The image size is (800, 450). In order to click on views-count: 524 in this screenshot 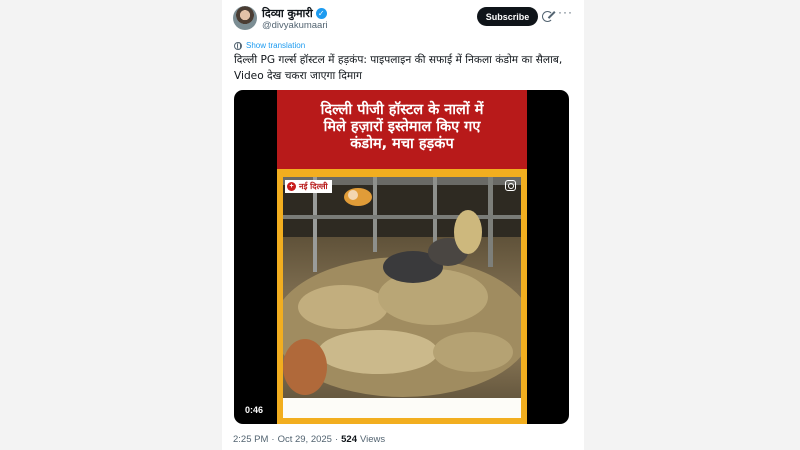, I will do `click(349, 439)`.